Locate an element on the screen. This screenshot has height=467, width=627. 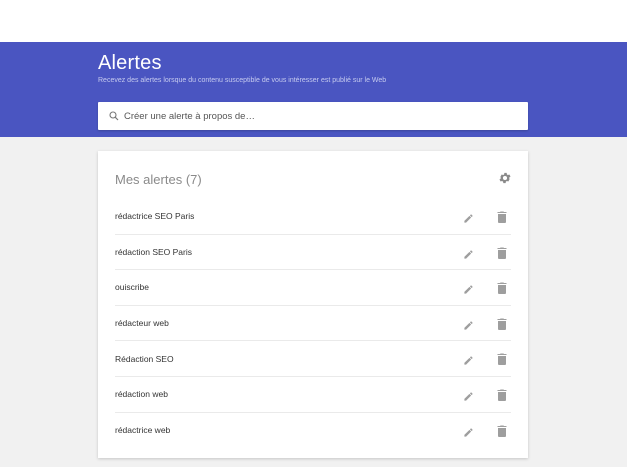
alert-label: ouiscribe is located at coordinates (132, 287).